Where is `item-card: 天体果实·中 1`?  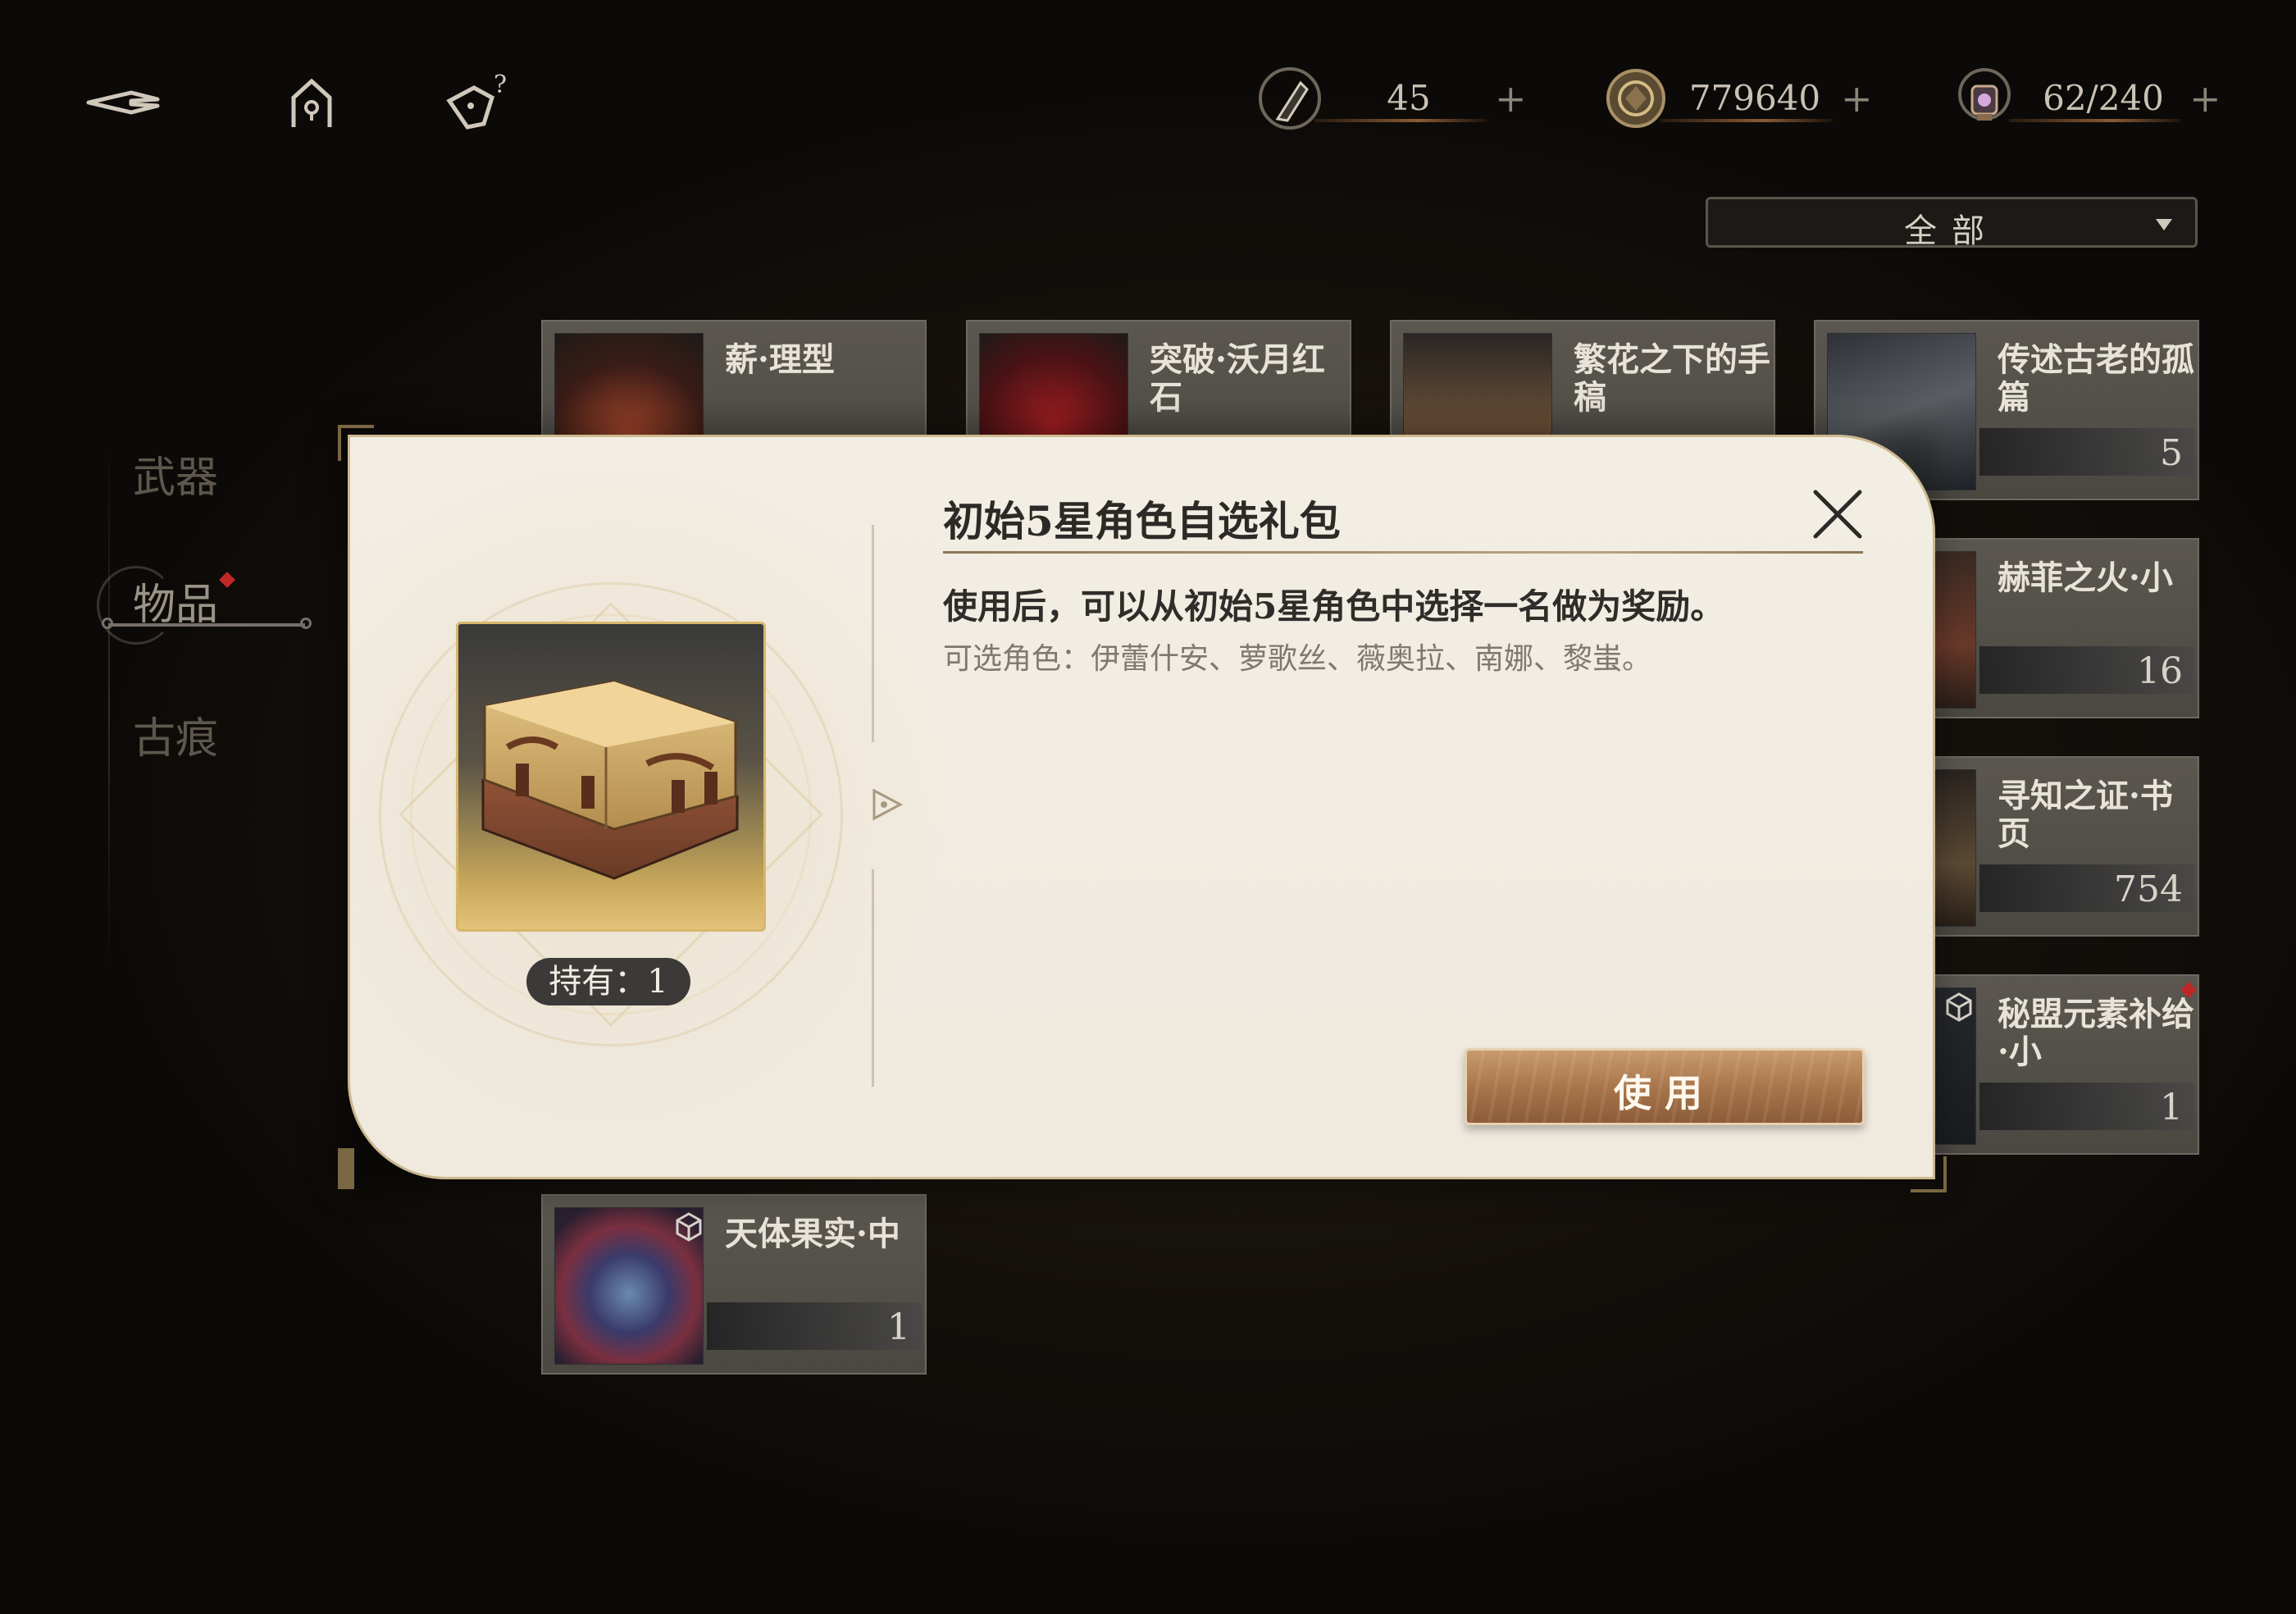
item-card: 天体果实·中 1 is located at coordinates (734, 1284).